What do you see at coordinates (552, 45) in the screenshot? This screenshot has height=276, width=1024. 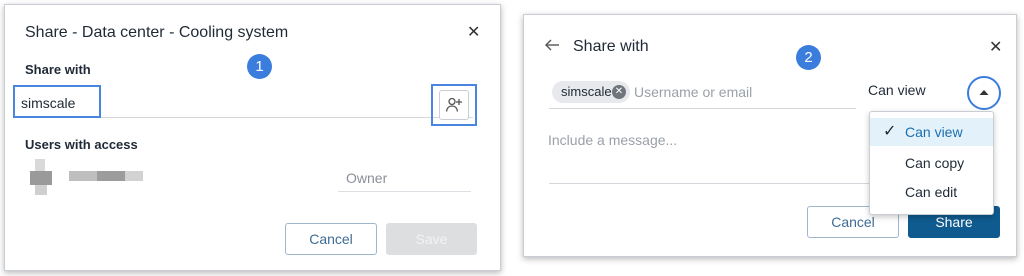 I see `arrow-left-icon` at bounding box center [552, 45].